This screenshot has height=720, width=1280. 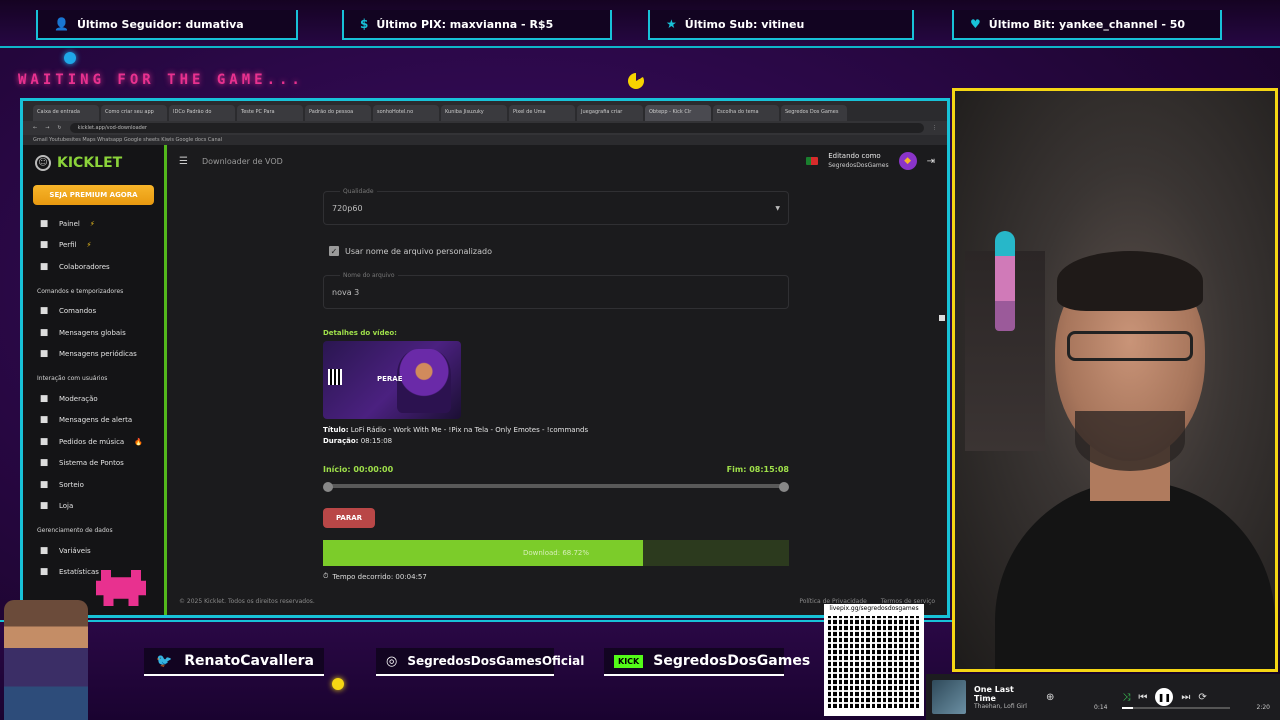 I want to click on sidebar-item-perfil: ■ Perfil ⚡, so click(x=93, y=246).